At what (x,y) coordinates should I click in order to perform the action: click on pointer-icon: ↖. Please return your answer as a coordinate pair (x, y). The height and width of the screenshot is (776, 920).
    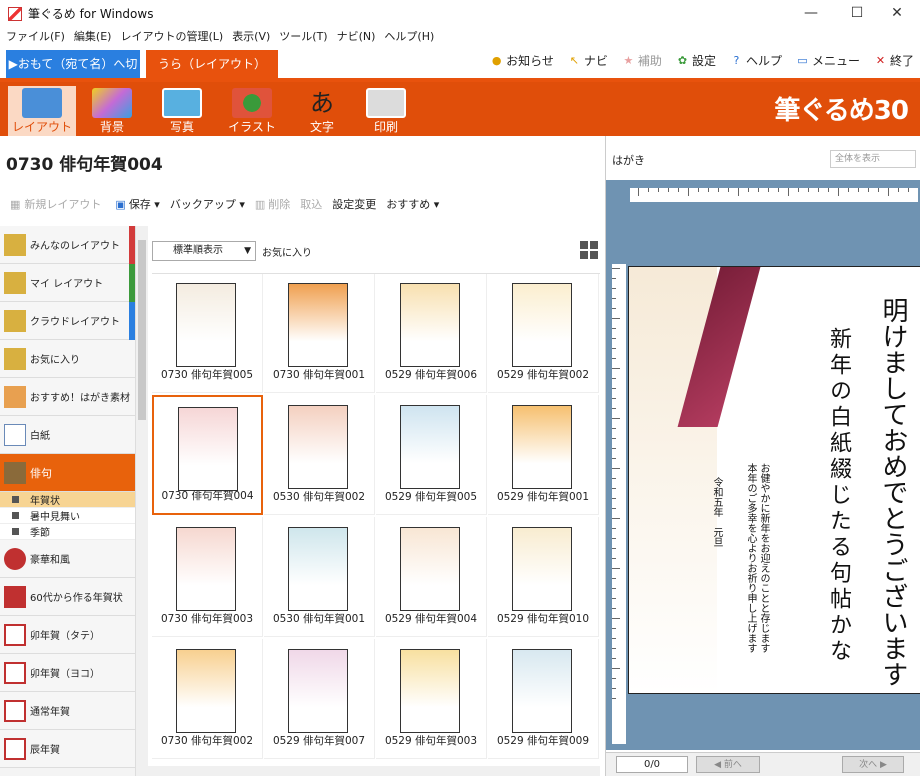
    Looking at the image, I should click on (574, 60).